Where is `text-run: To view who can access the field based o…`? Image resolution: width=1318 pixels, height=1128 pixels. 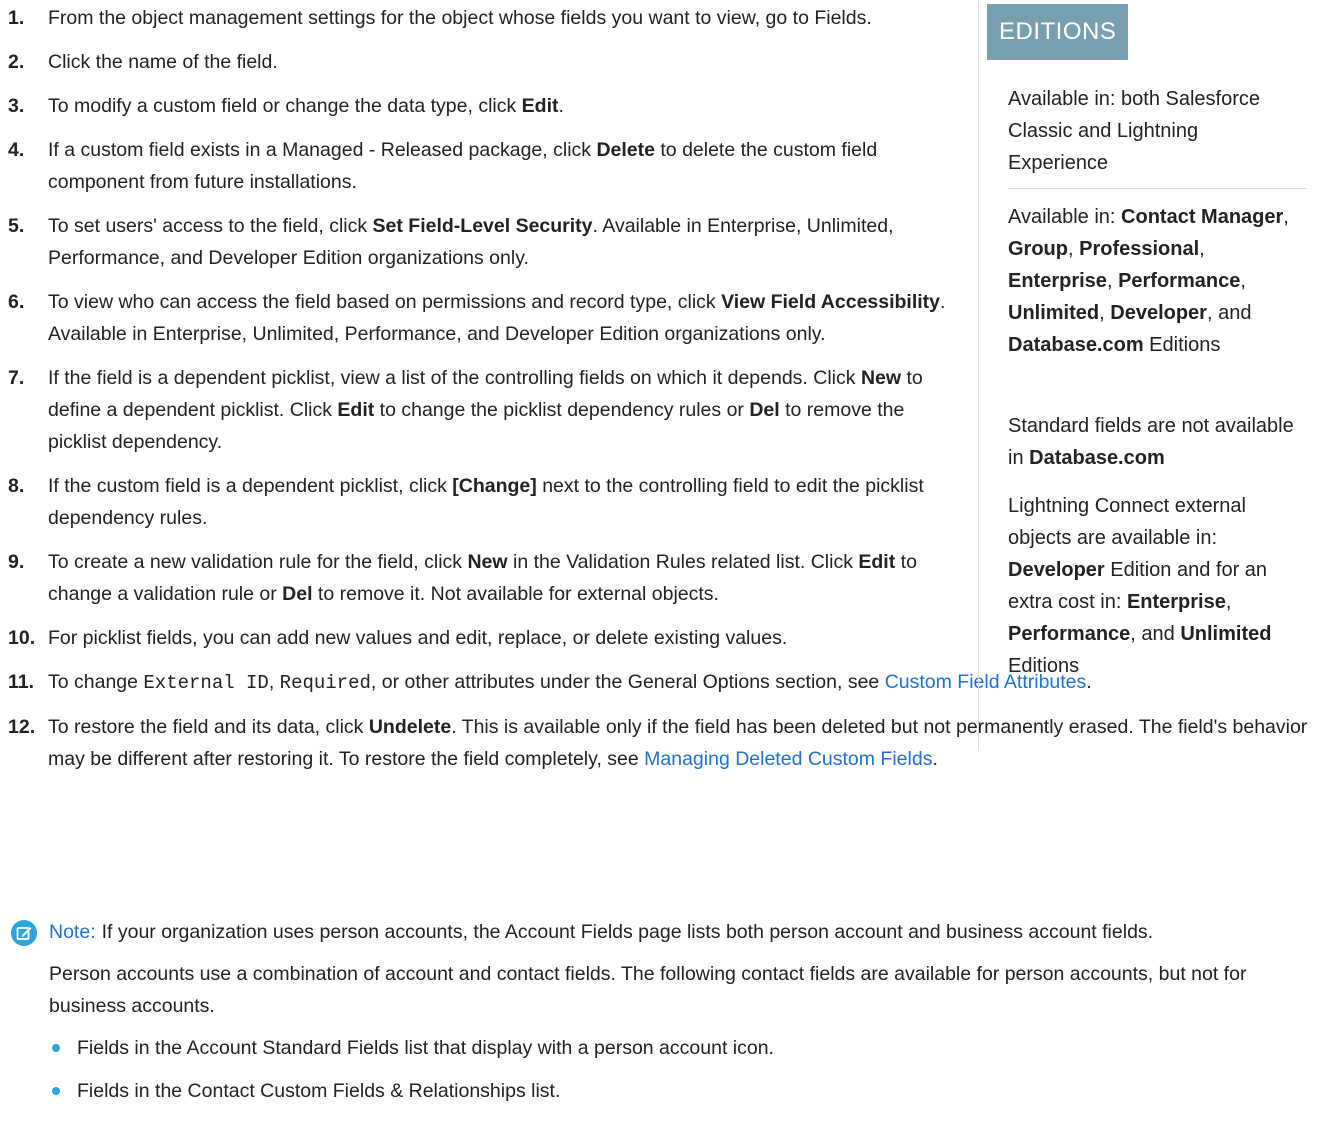 text-run: To view who can access the field based o… is located at coordinates (385, 302).